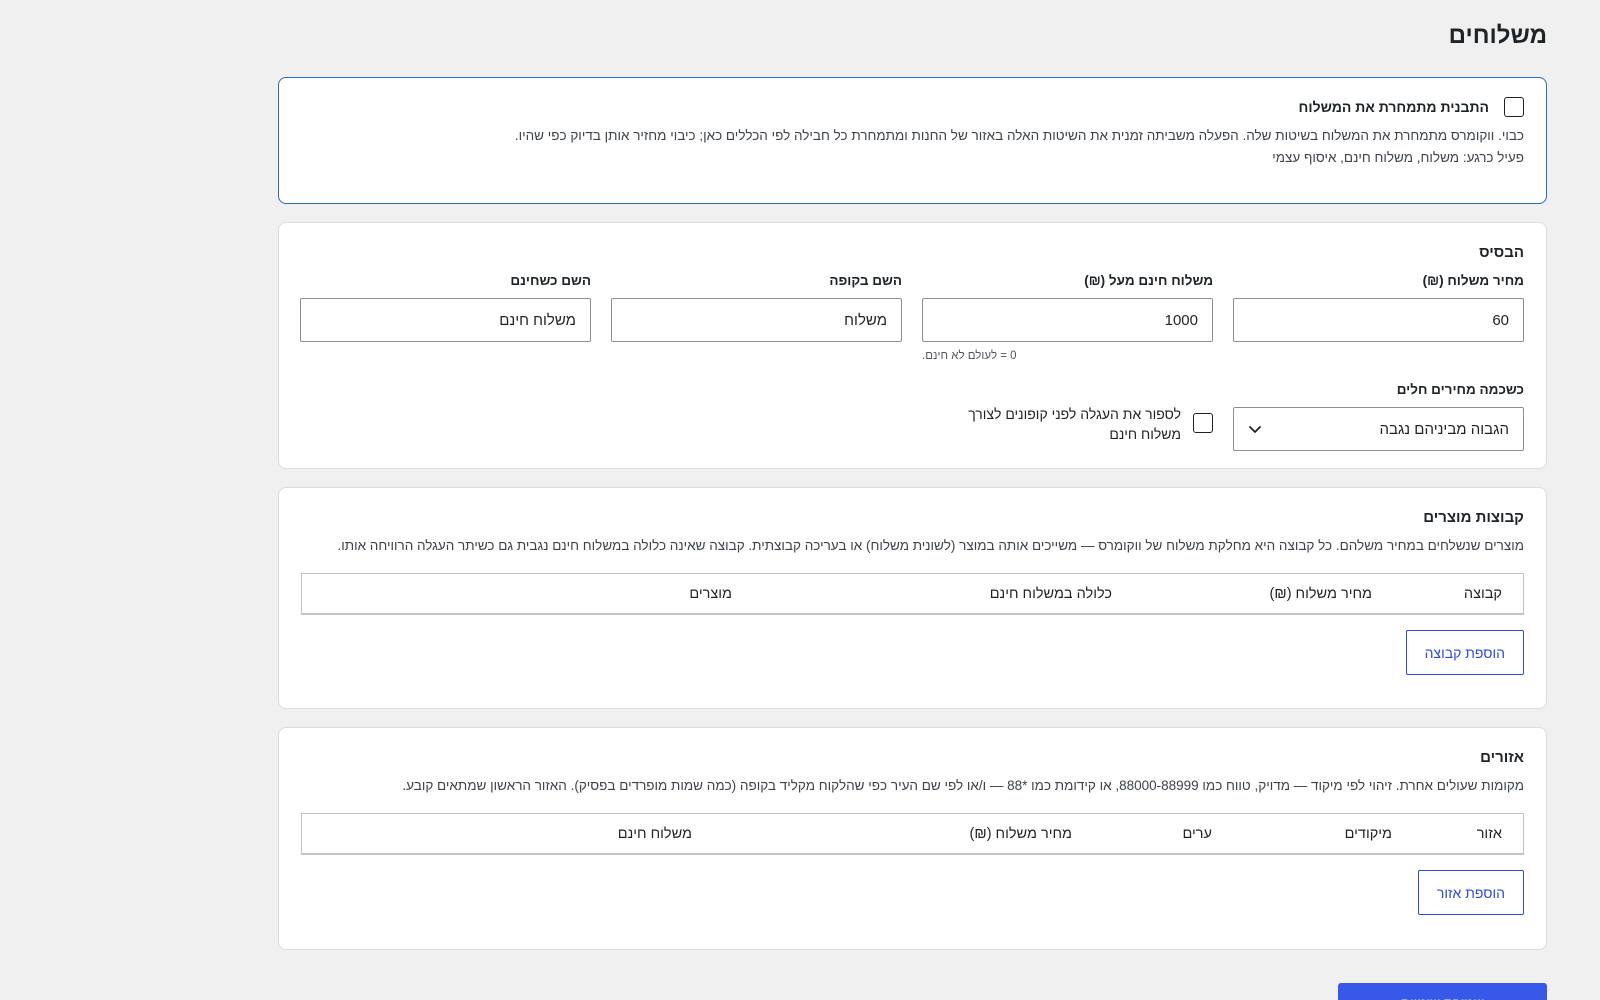 Image resolution: width=1600 pixels, height=1000 pixels. Describe the element at coordinates (1378, 429) in the screenshot. I see `conflict-select: הגבוה מביניהם נגבה` at that location.